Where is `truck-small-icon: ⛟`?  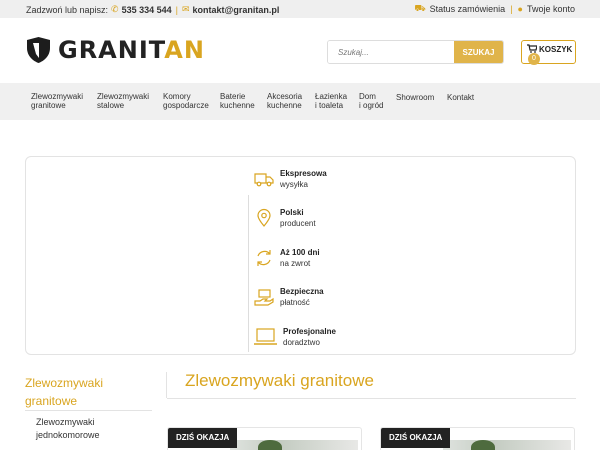 truck-small-icon: ⛟ is located at coordinates (420, 8).